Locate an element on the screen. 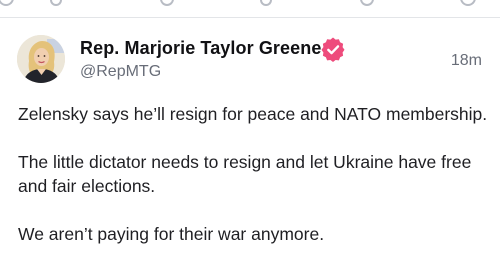 The height and width of the screenshot is (278, 500). reply-icon is located at coordinates (7, 3).